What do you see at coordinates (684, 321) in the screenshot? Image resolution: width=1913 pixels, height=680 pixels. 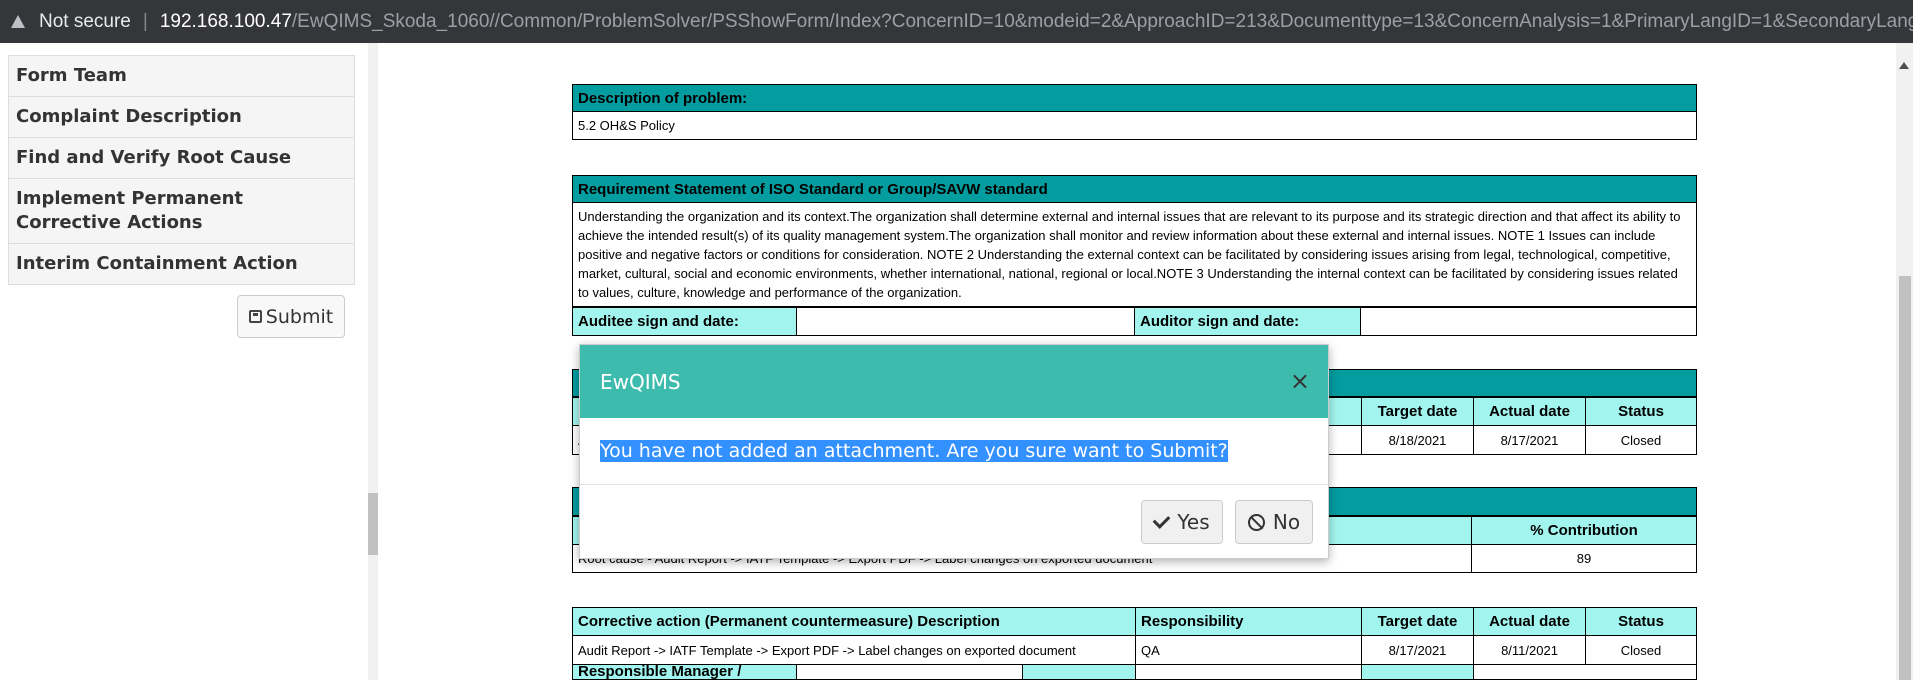 I see `auditee-label: Auditee sign and date:` at bounding box center [684, 321].